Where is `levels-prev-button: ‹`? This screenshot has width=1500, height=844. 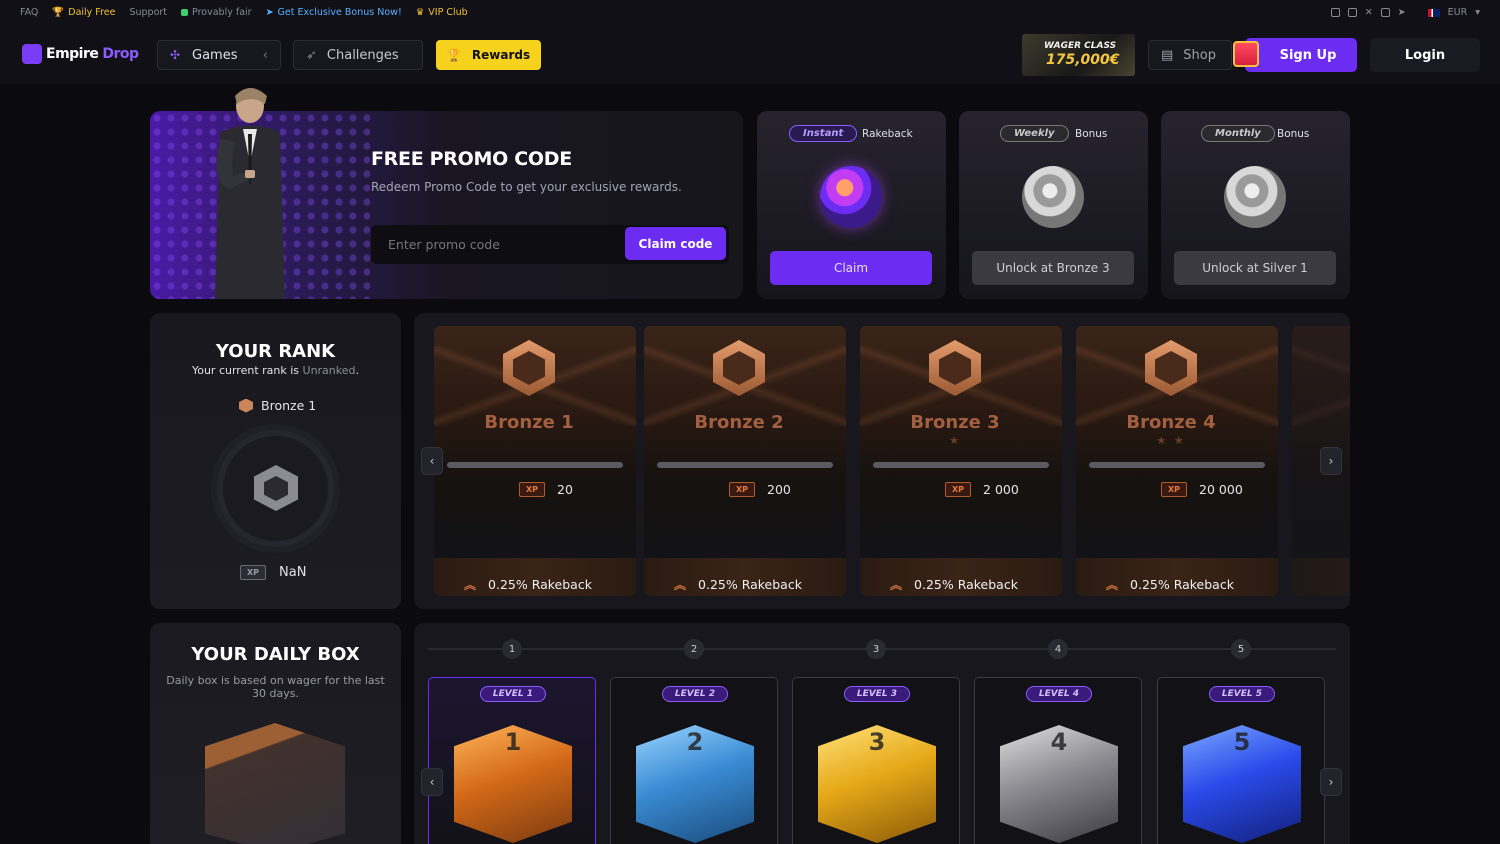
levels-prev-button: ‹ is located at coordinates (432, 782).